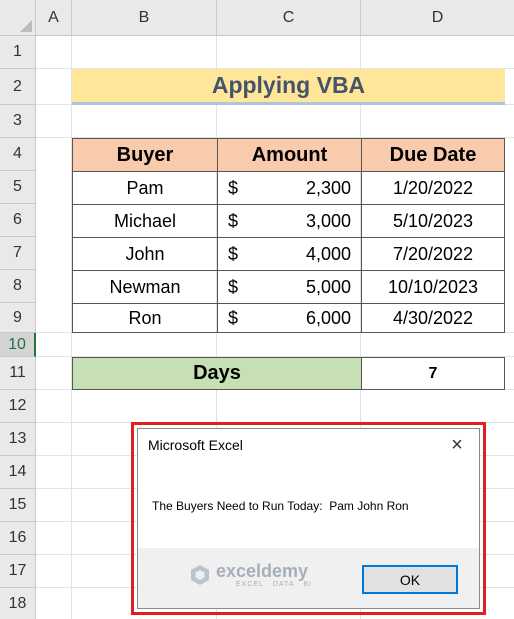 Image resolution: width=514 pixels, height=619 pixels. I want to click on row-header-11: 11, so click(18, 373).